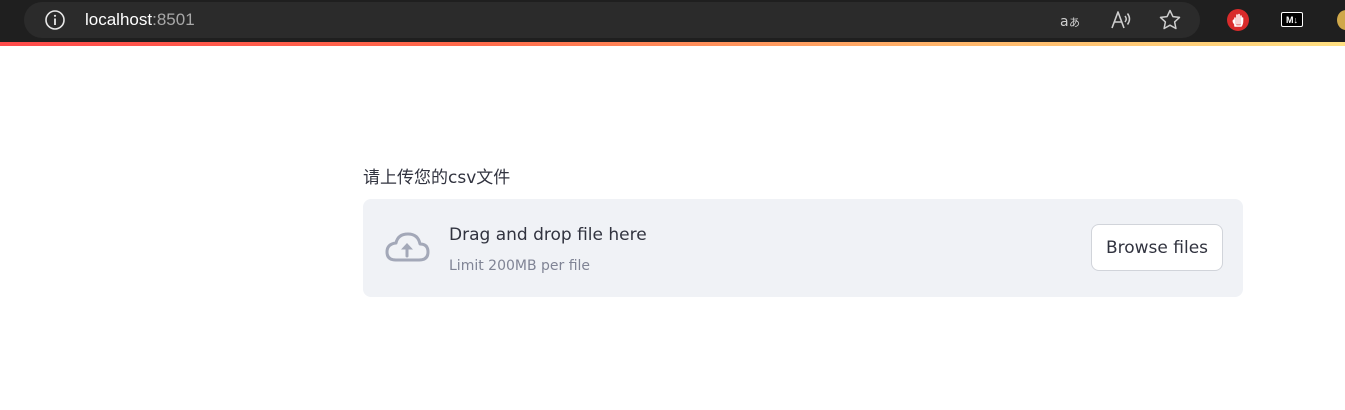  Describe the element at coordinates (1121, 20) in the screenshot. I see `read-aloud-icon` at that location.